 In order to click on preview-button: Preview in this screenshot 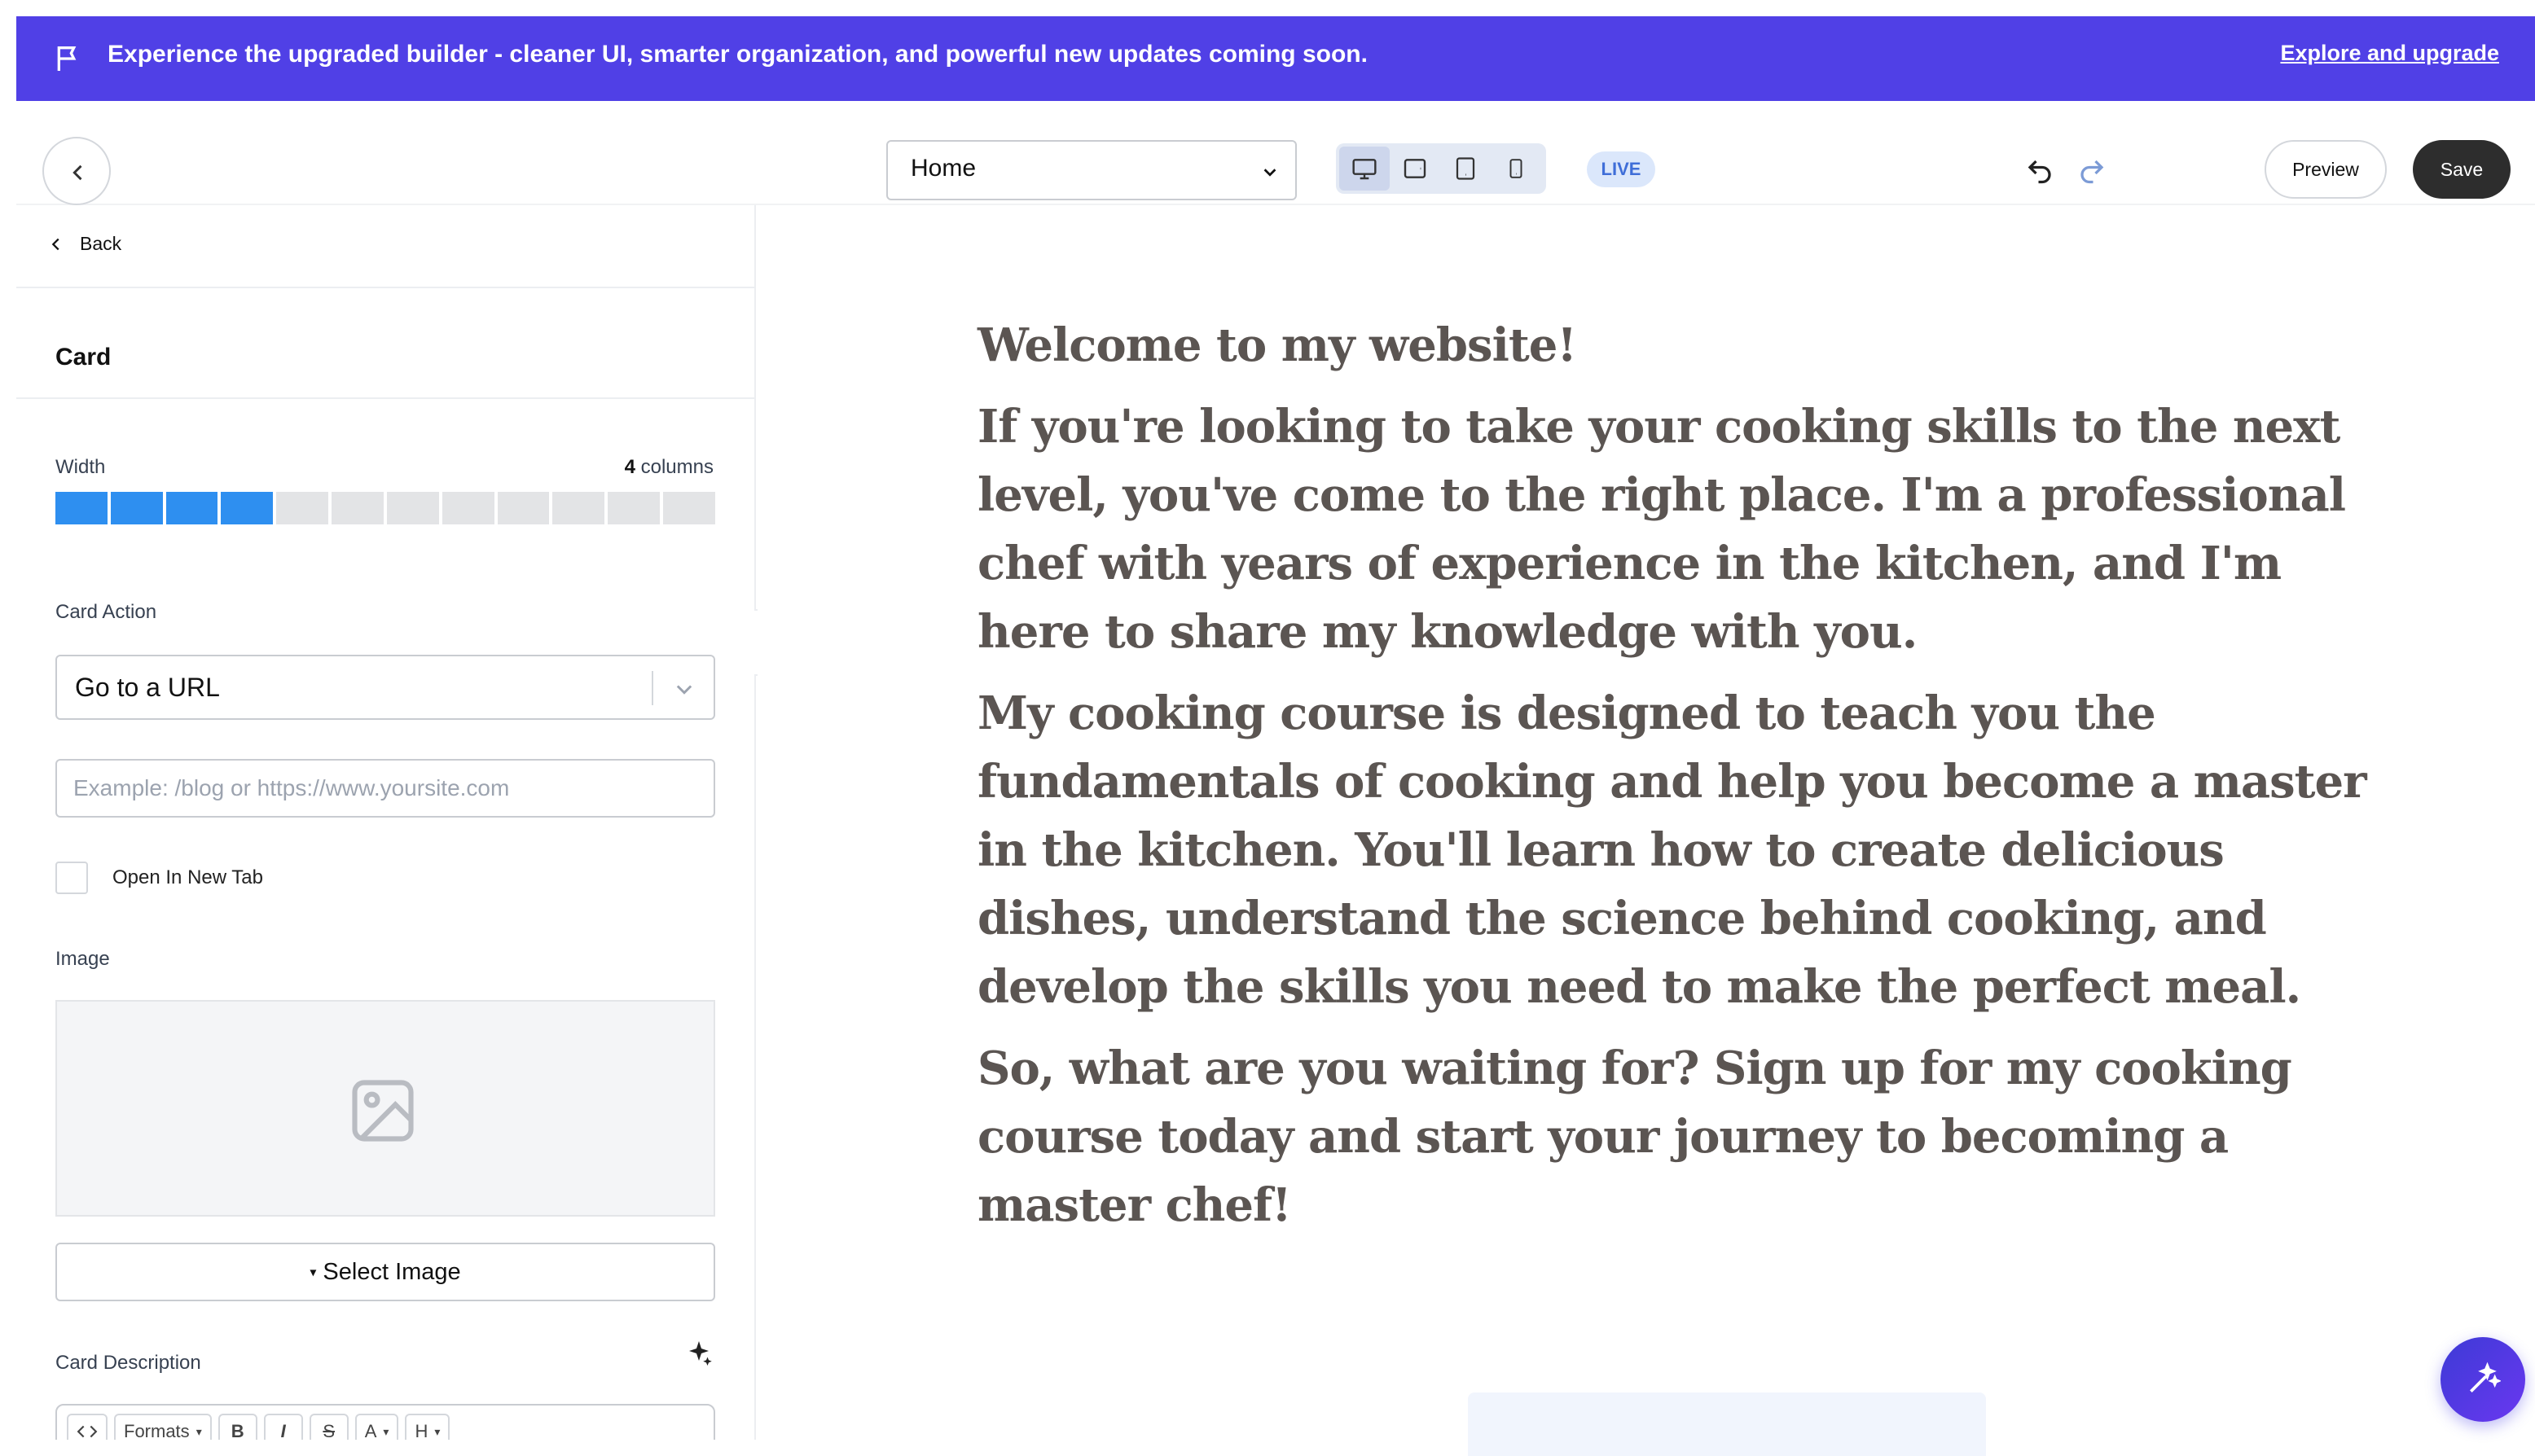, I will do `click(2326, 169)`.